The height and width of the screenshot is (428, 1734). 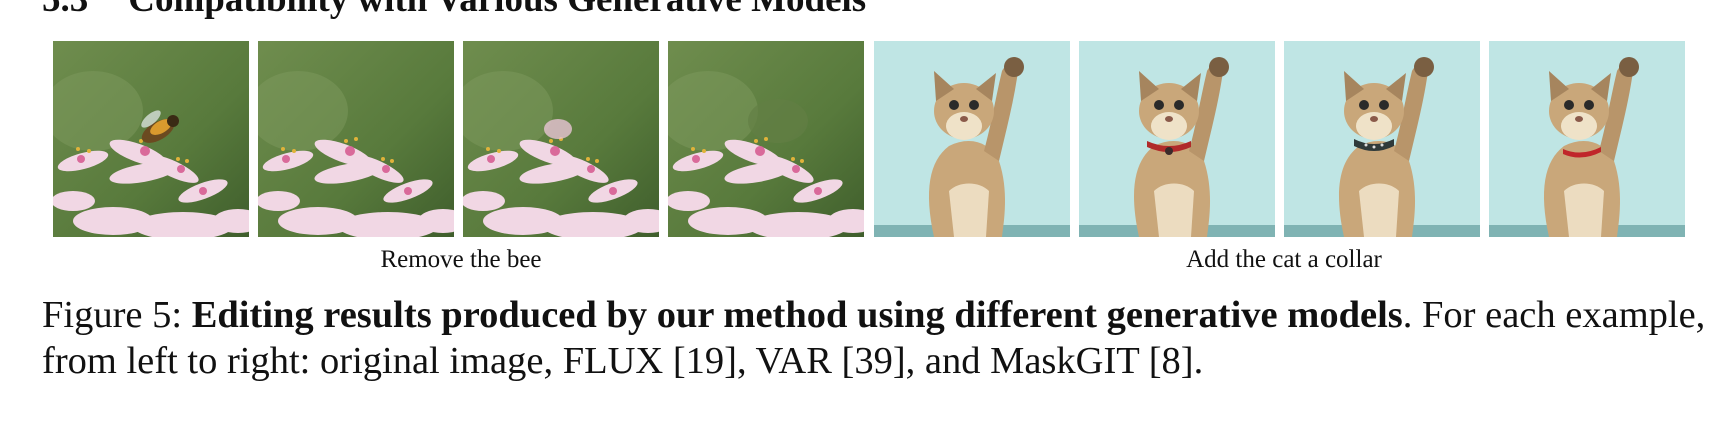 I want to click on bee-flux-image, so click(x=356, y=139).